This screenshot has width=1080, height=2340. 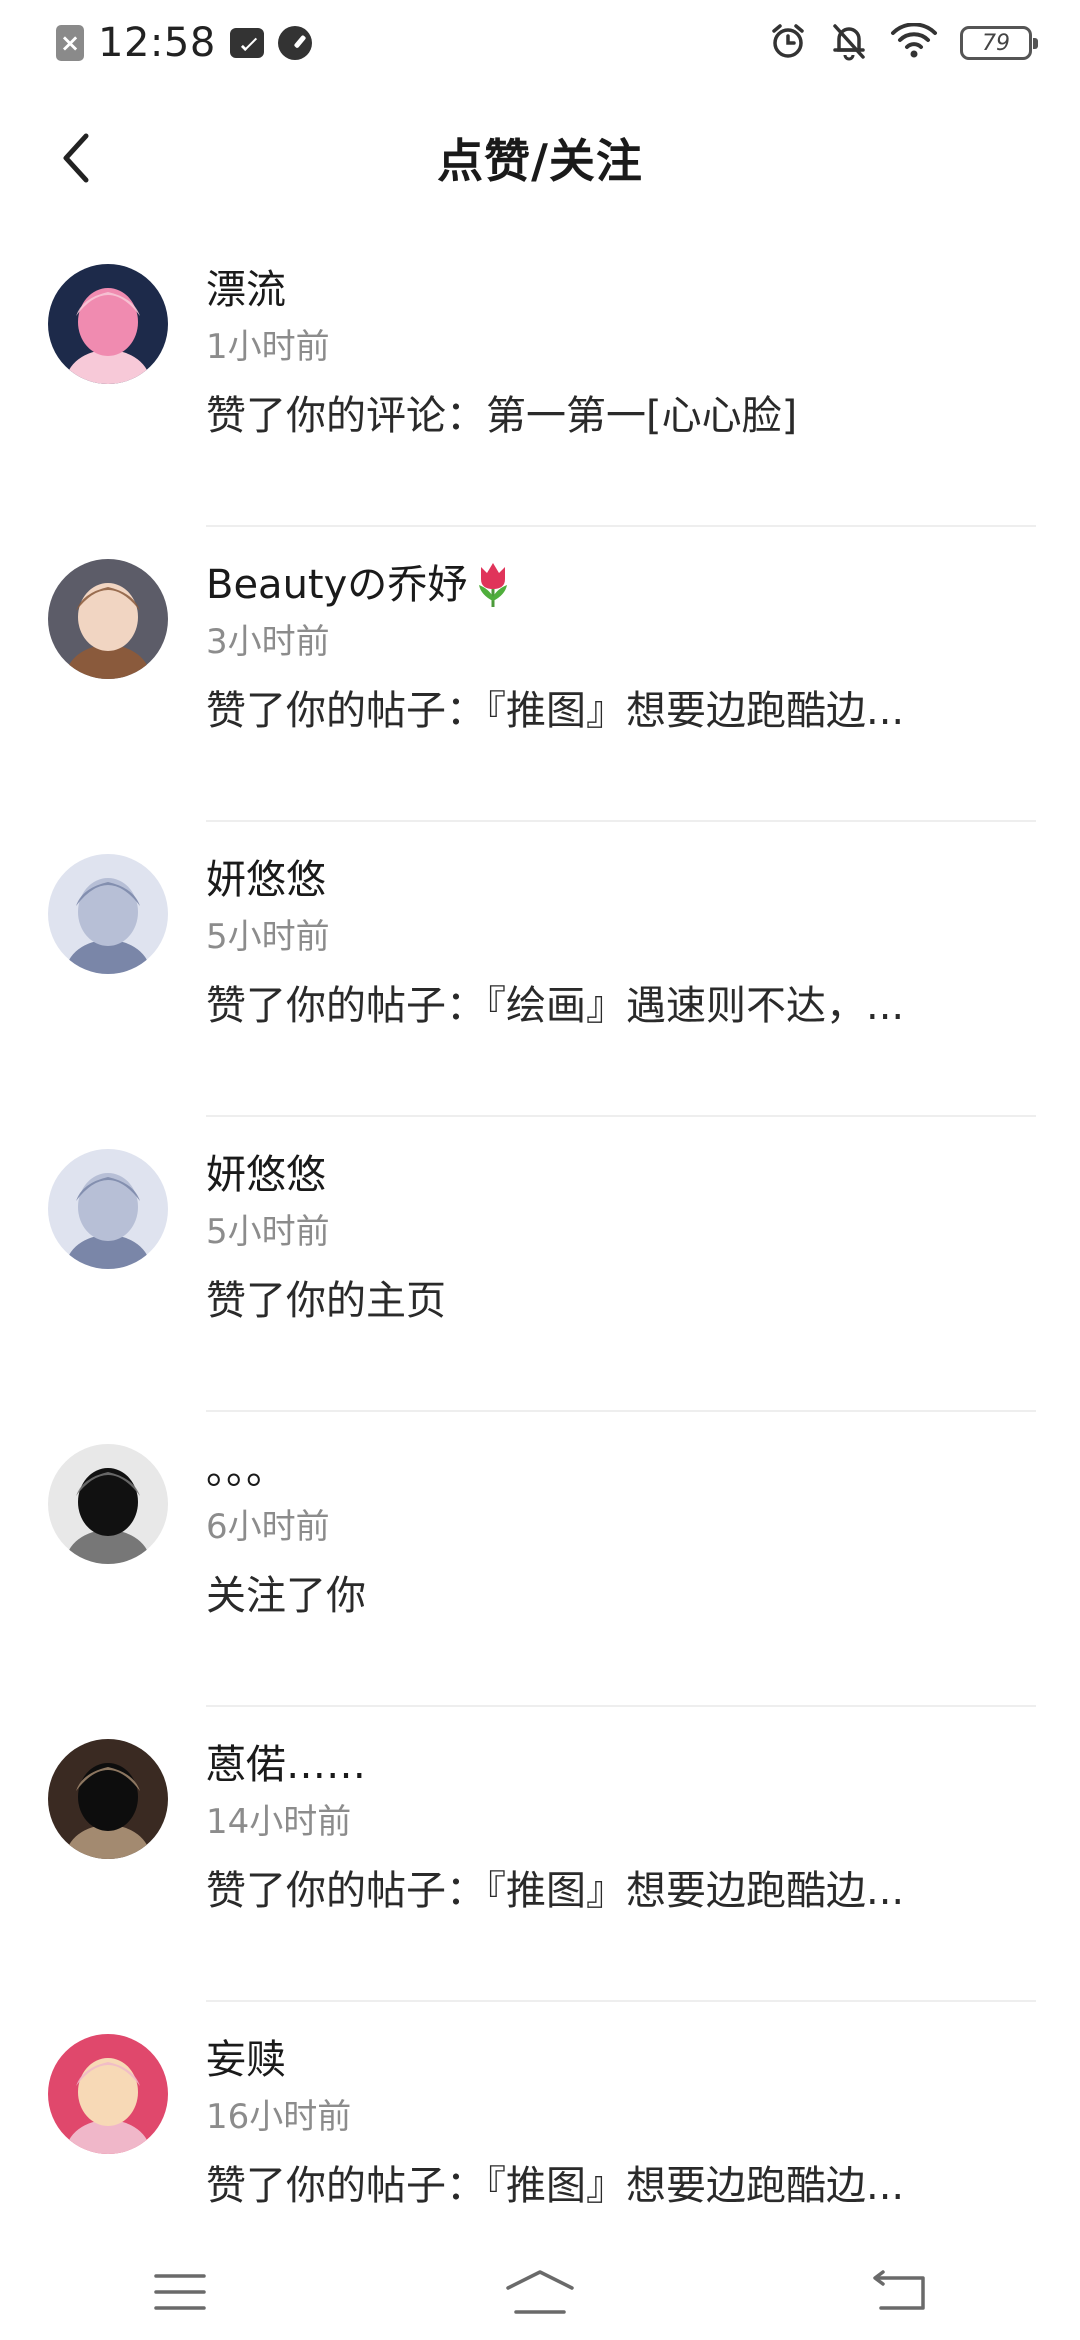 I want to click on notification-time: 14小时前, so click(x=279, y=1822).